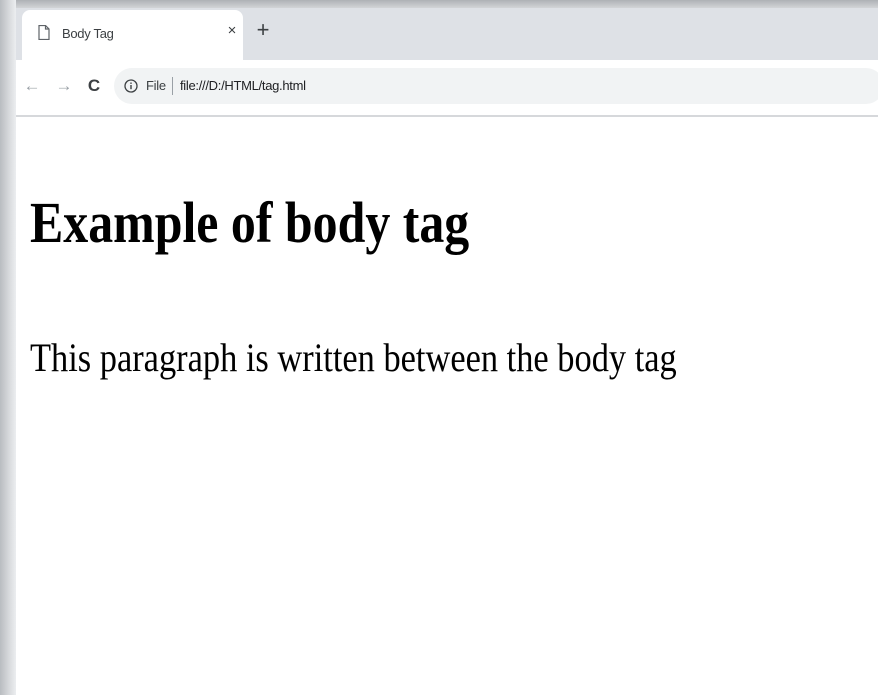 The width and height of the screenshot is (878, 695). Describe the element at coordinates (439, 4) in the screenshot. I see `window-shadow-top` at that location.